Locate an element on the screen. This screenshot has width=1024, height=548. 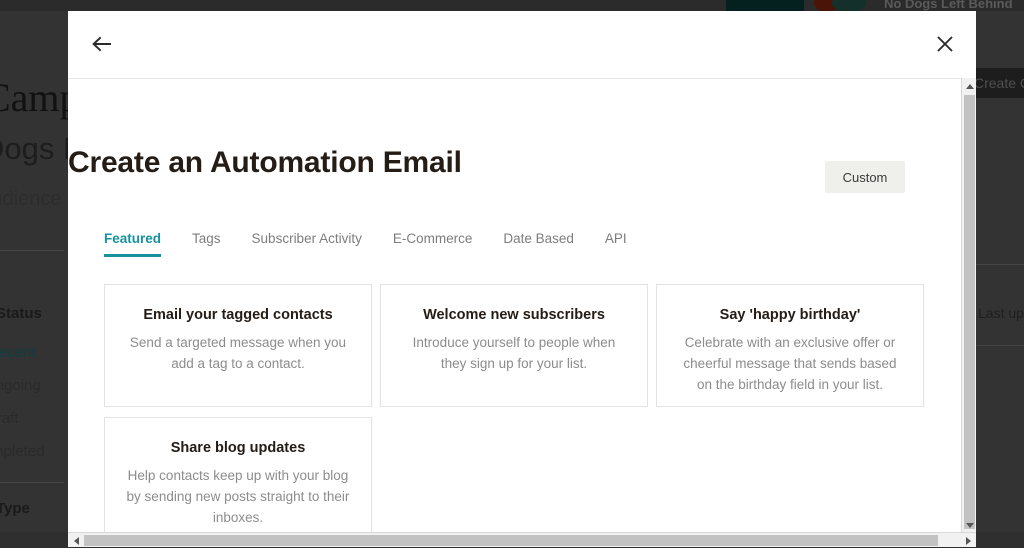
template-card-title: Share blog updates is located at coordinates (238, 448).